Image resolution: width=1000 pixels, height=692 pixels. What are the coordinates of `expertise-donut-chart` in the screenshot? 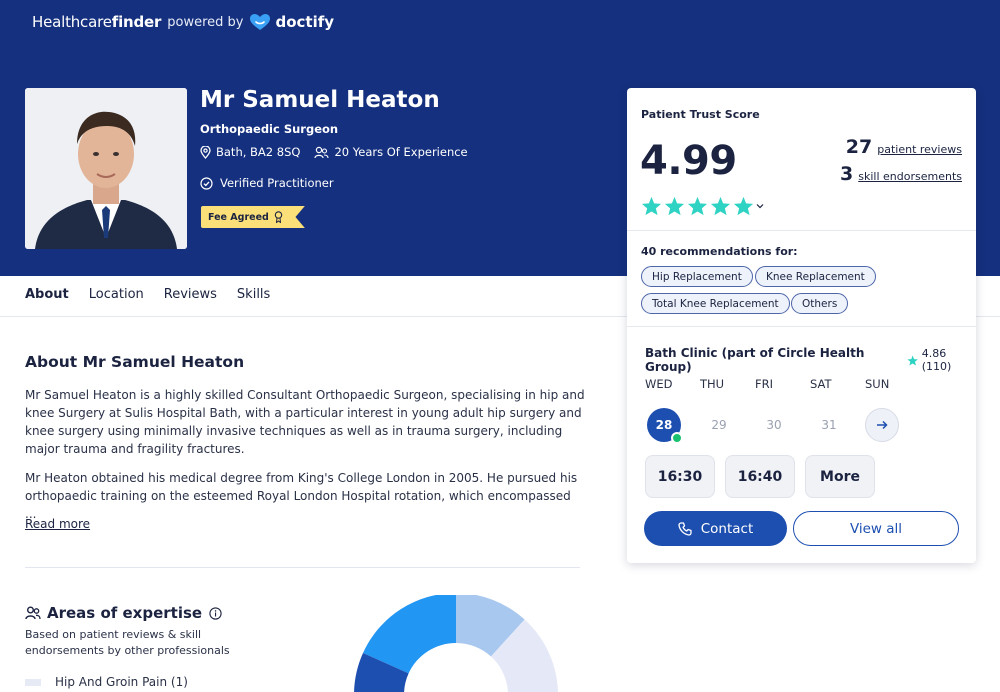 It's located at (456, 643).